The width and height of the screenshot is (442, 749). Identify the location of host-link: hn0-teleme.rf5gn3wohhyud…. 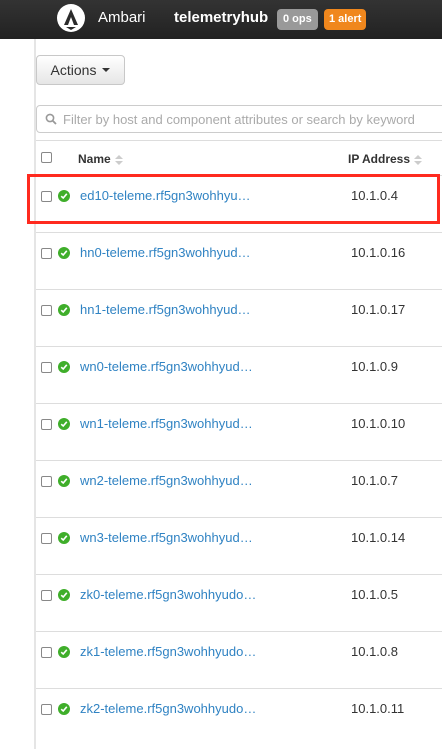
(180, 252).